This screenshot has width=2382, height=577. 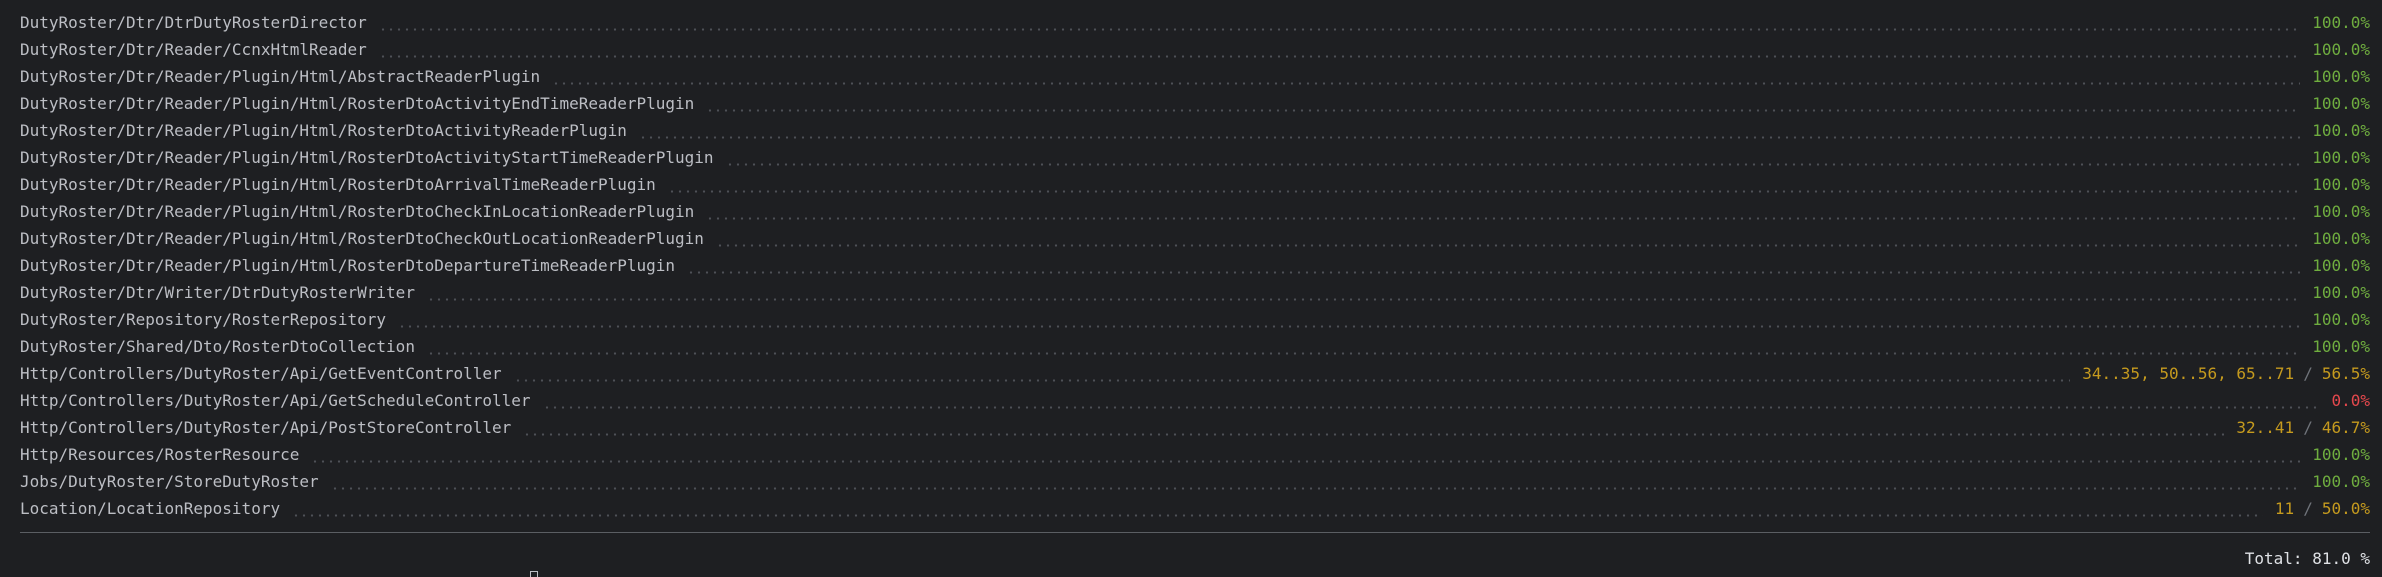 What do you see at coordinates (2345, 373) in the screenshot?
I see `coverage-percent: 56.5%` at bounding box center [2345, 373].